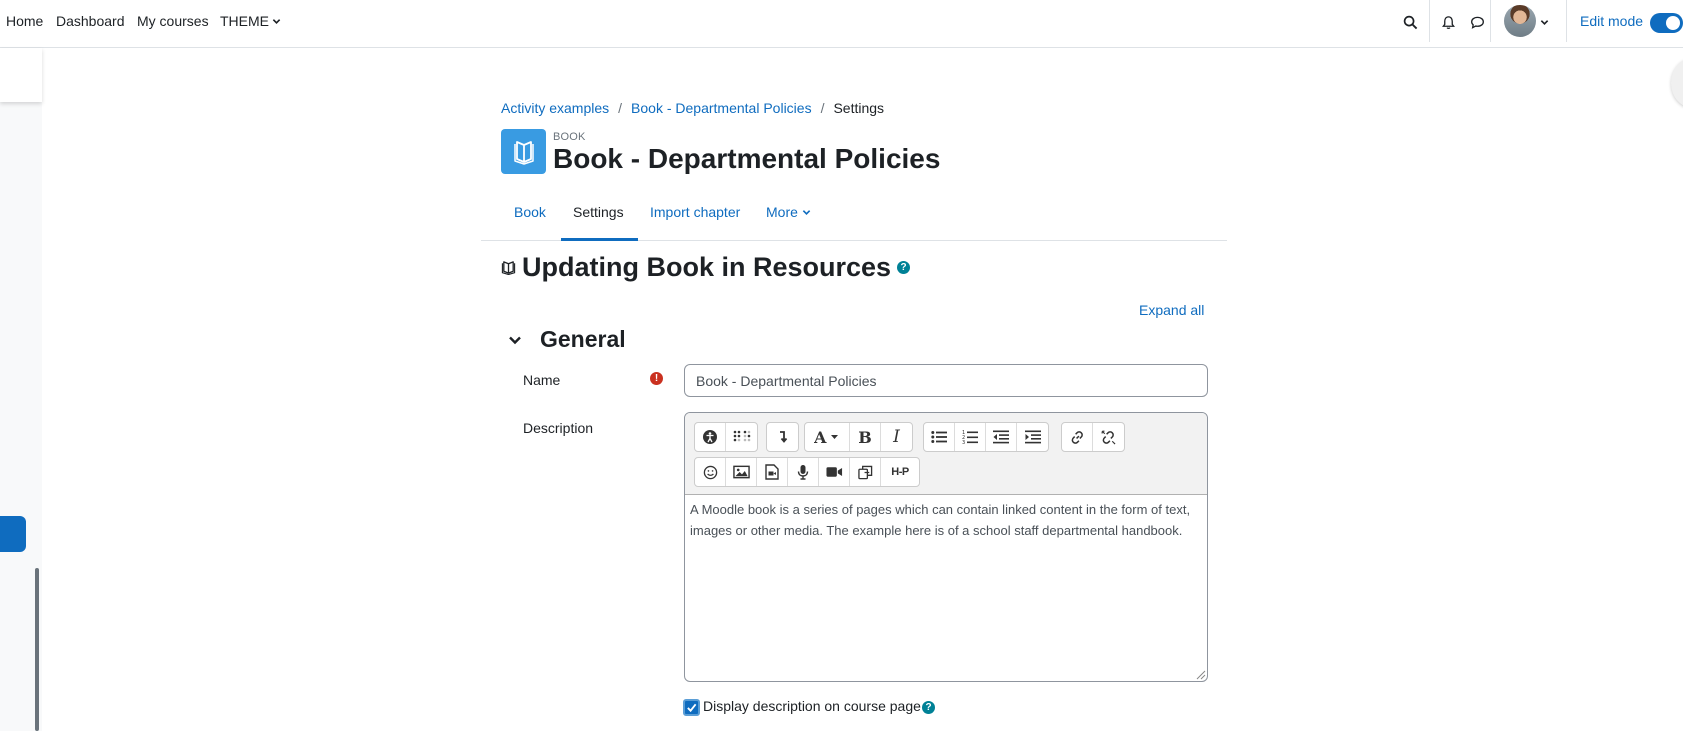  I want to click on toolbar-group: A B I, so click(858, 437).